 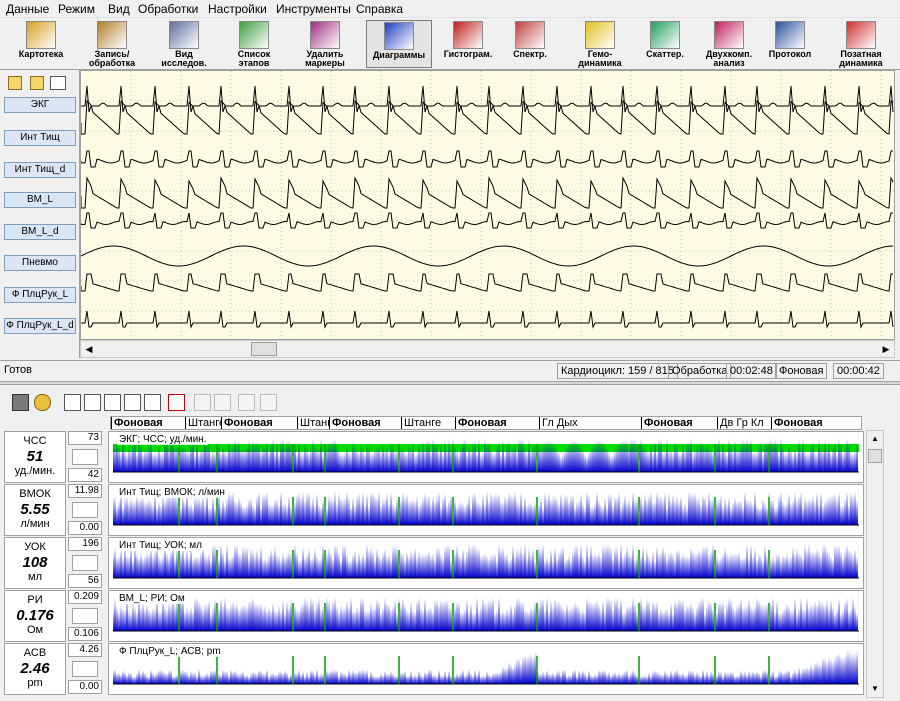 I want to click on toolbar-button-9: Скаттер., so click(x=665, y=44).